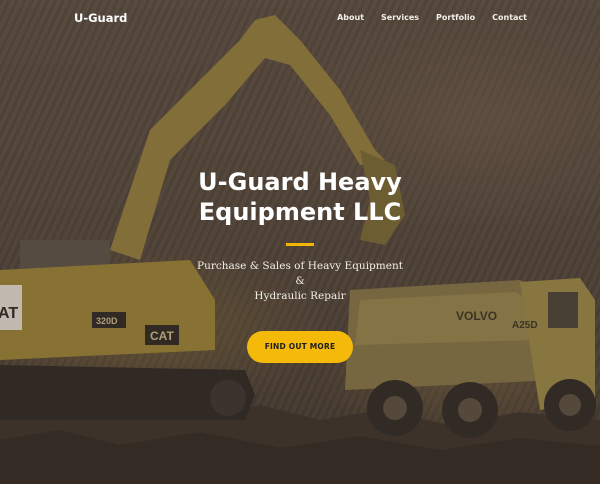 The image size is (600, 484). I want to click on subtitle-ampersand: &, so click(300, 281).